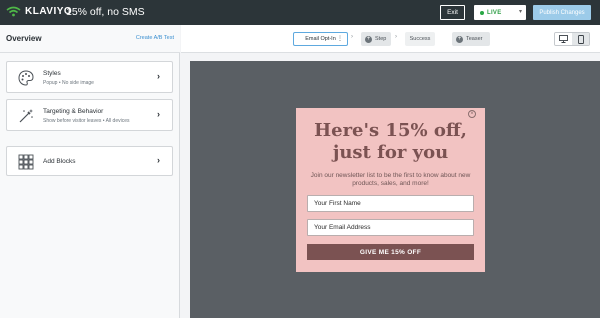 Image resolution: width=600 pixels, height=318 pixels. Describe the element at coordinates (390, 252) in the screenshot. I see `submit-button: GIVE ME 15% OFF` at that location.